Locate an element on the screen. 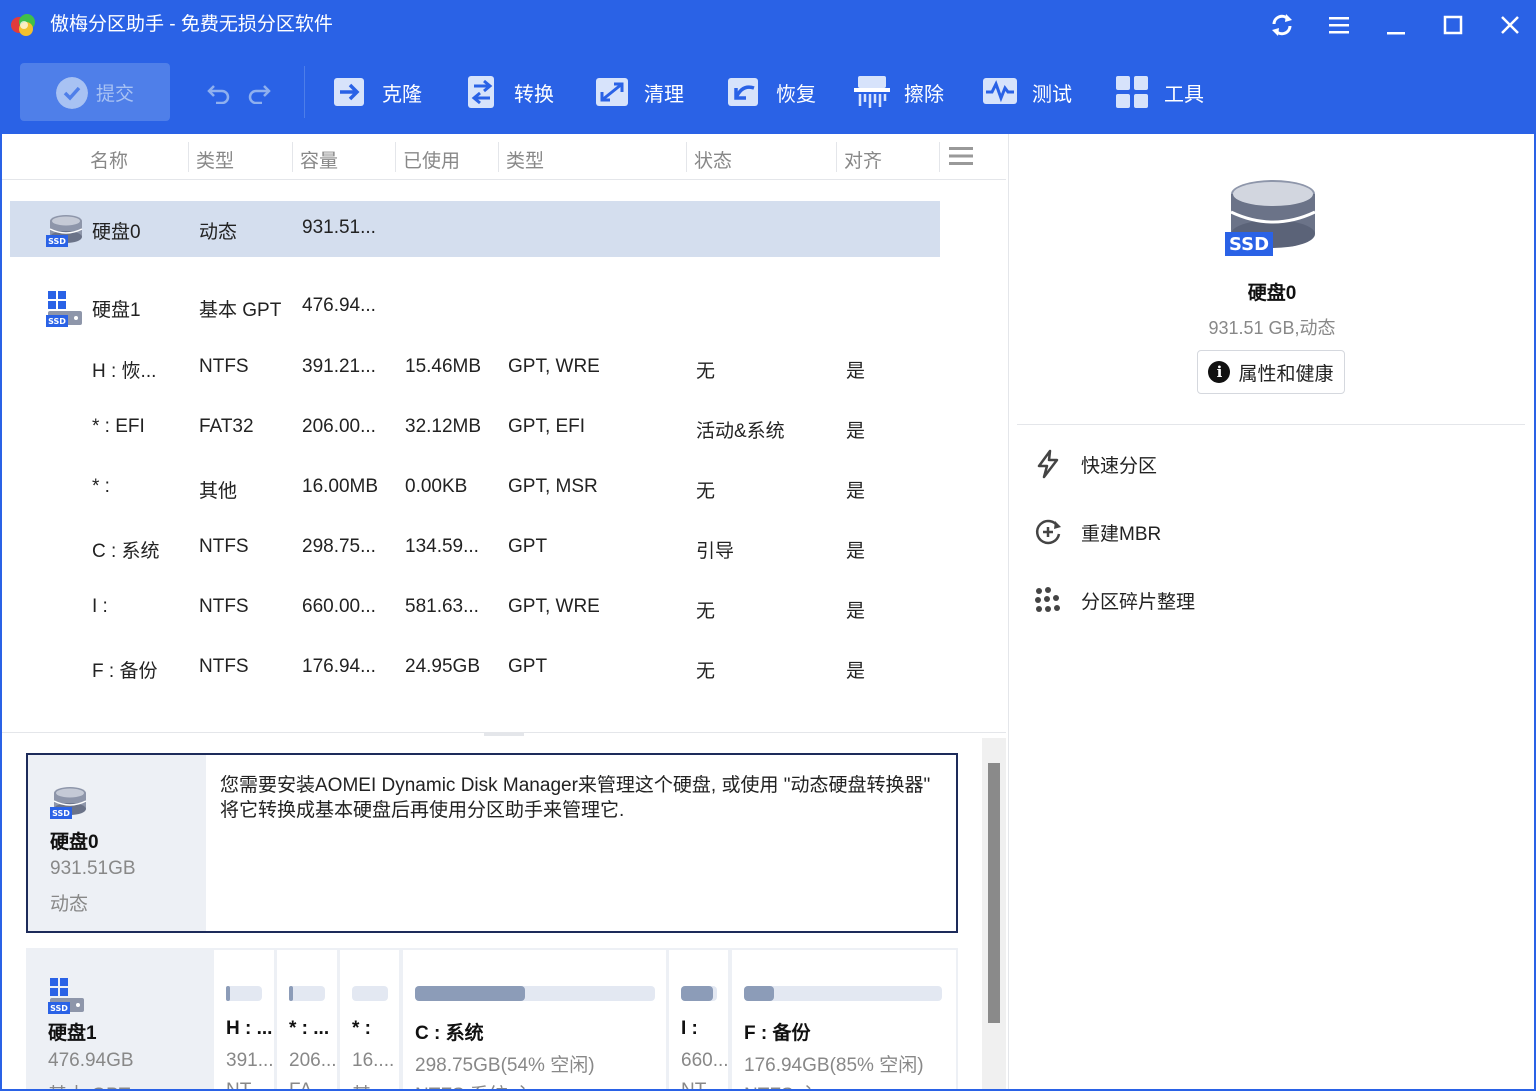 The width and height of the screenshot is (1536, 1091). refresh-button is located at coordinates (1282, 25).